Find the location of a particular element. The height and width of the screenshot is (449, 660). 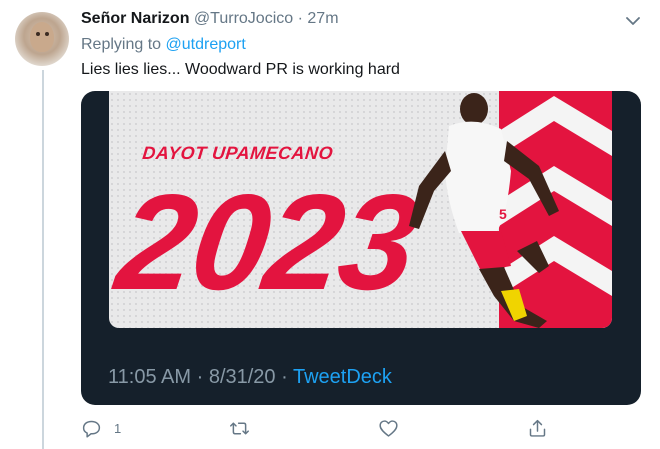

user-handle: @TurroJocico is located at coordinates (243, 18).